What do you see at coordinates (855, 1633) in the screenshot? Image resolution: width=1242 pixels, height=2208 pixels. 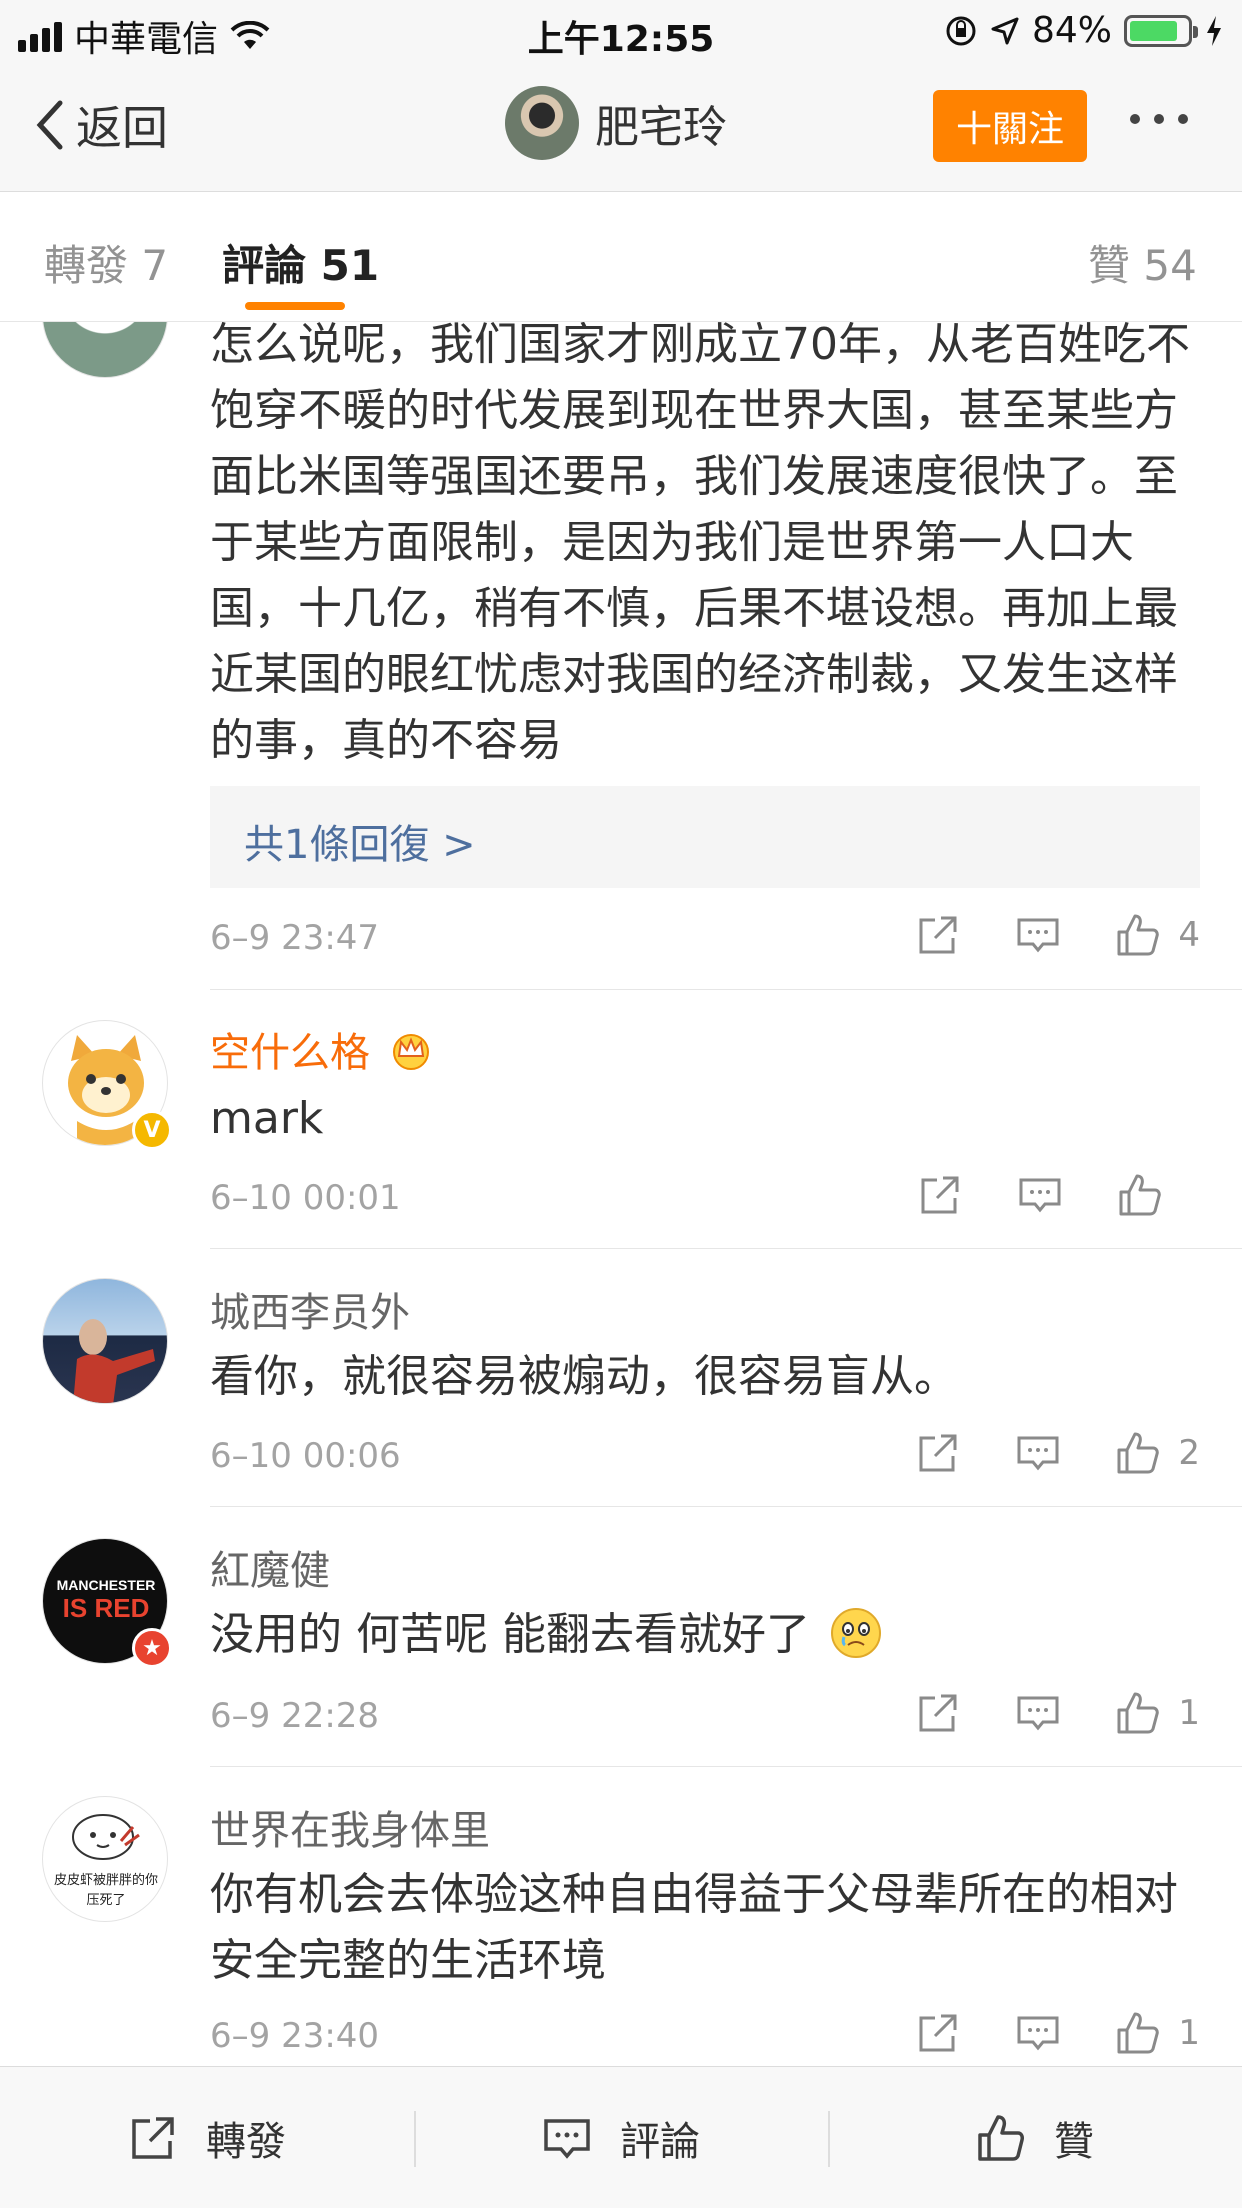 I see `sad-emoji-icon` at bounding box center [855, 1633].